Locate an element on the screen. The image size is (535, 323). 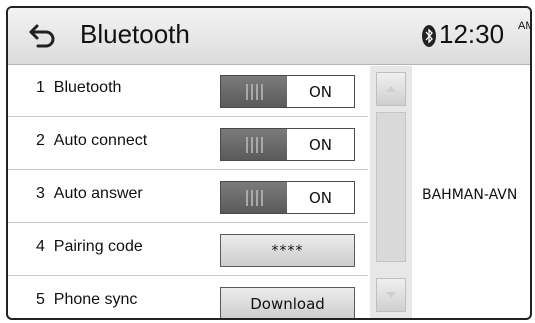
scroll-track is located at coordinates (391, 187).